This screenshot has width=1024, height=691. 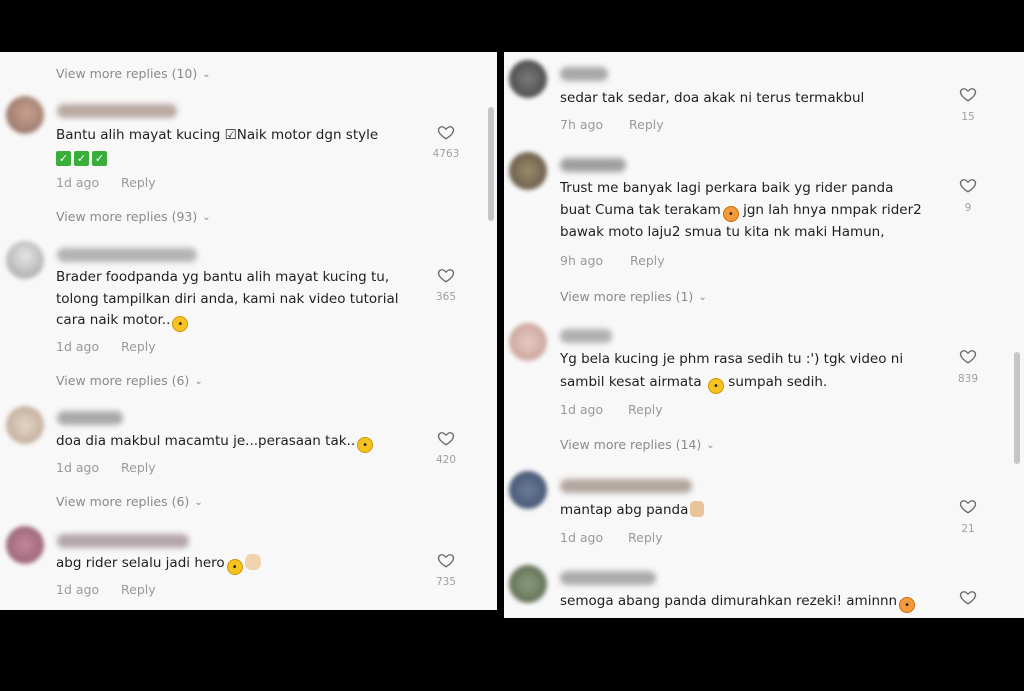 I want to click on comment-text: sambil kesat airmata, so click(x=631, y=382).